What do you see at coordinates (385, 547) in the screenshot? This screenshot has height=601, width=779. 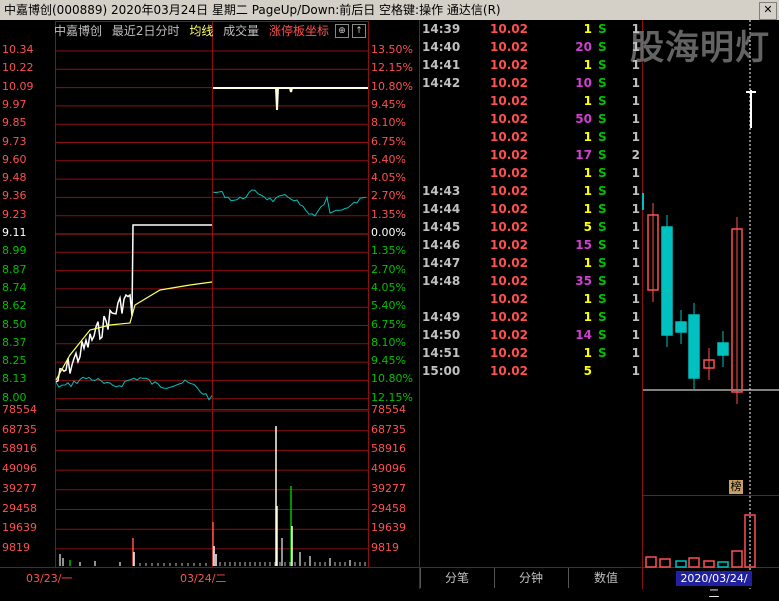 I see `volume-tick-label: 9819` at bounding box center [385, 547].